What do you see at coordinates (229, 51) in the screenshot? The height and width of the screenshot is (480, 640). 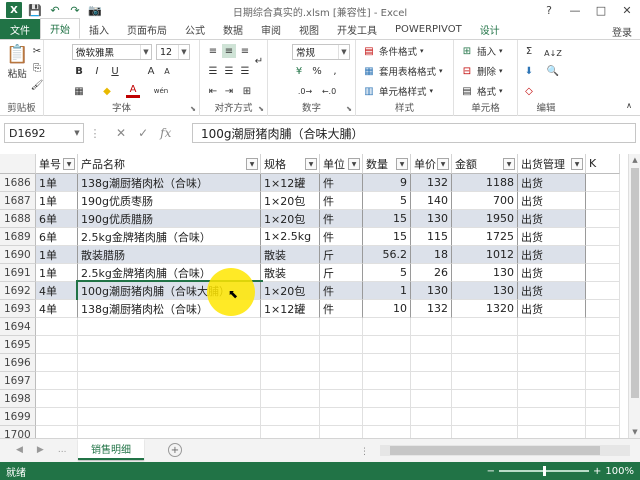 I see `align-middle-icon: ≡` at bounding box center [229, 51].